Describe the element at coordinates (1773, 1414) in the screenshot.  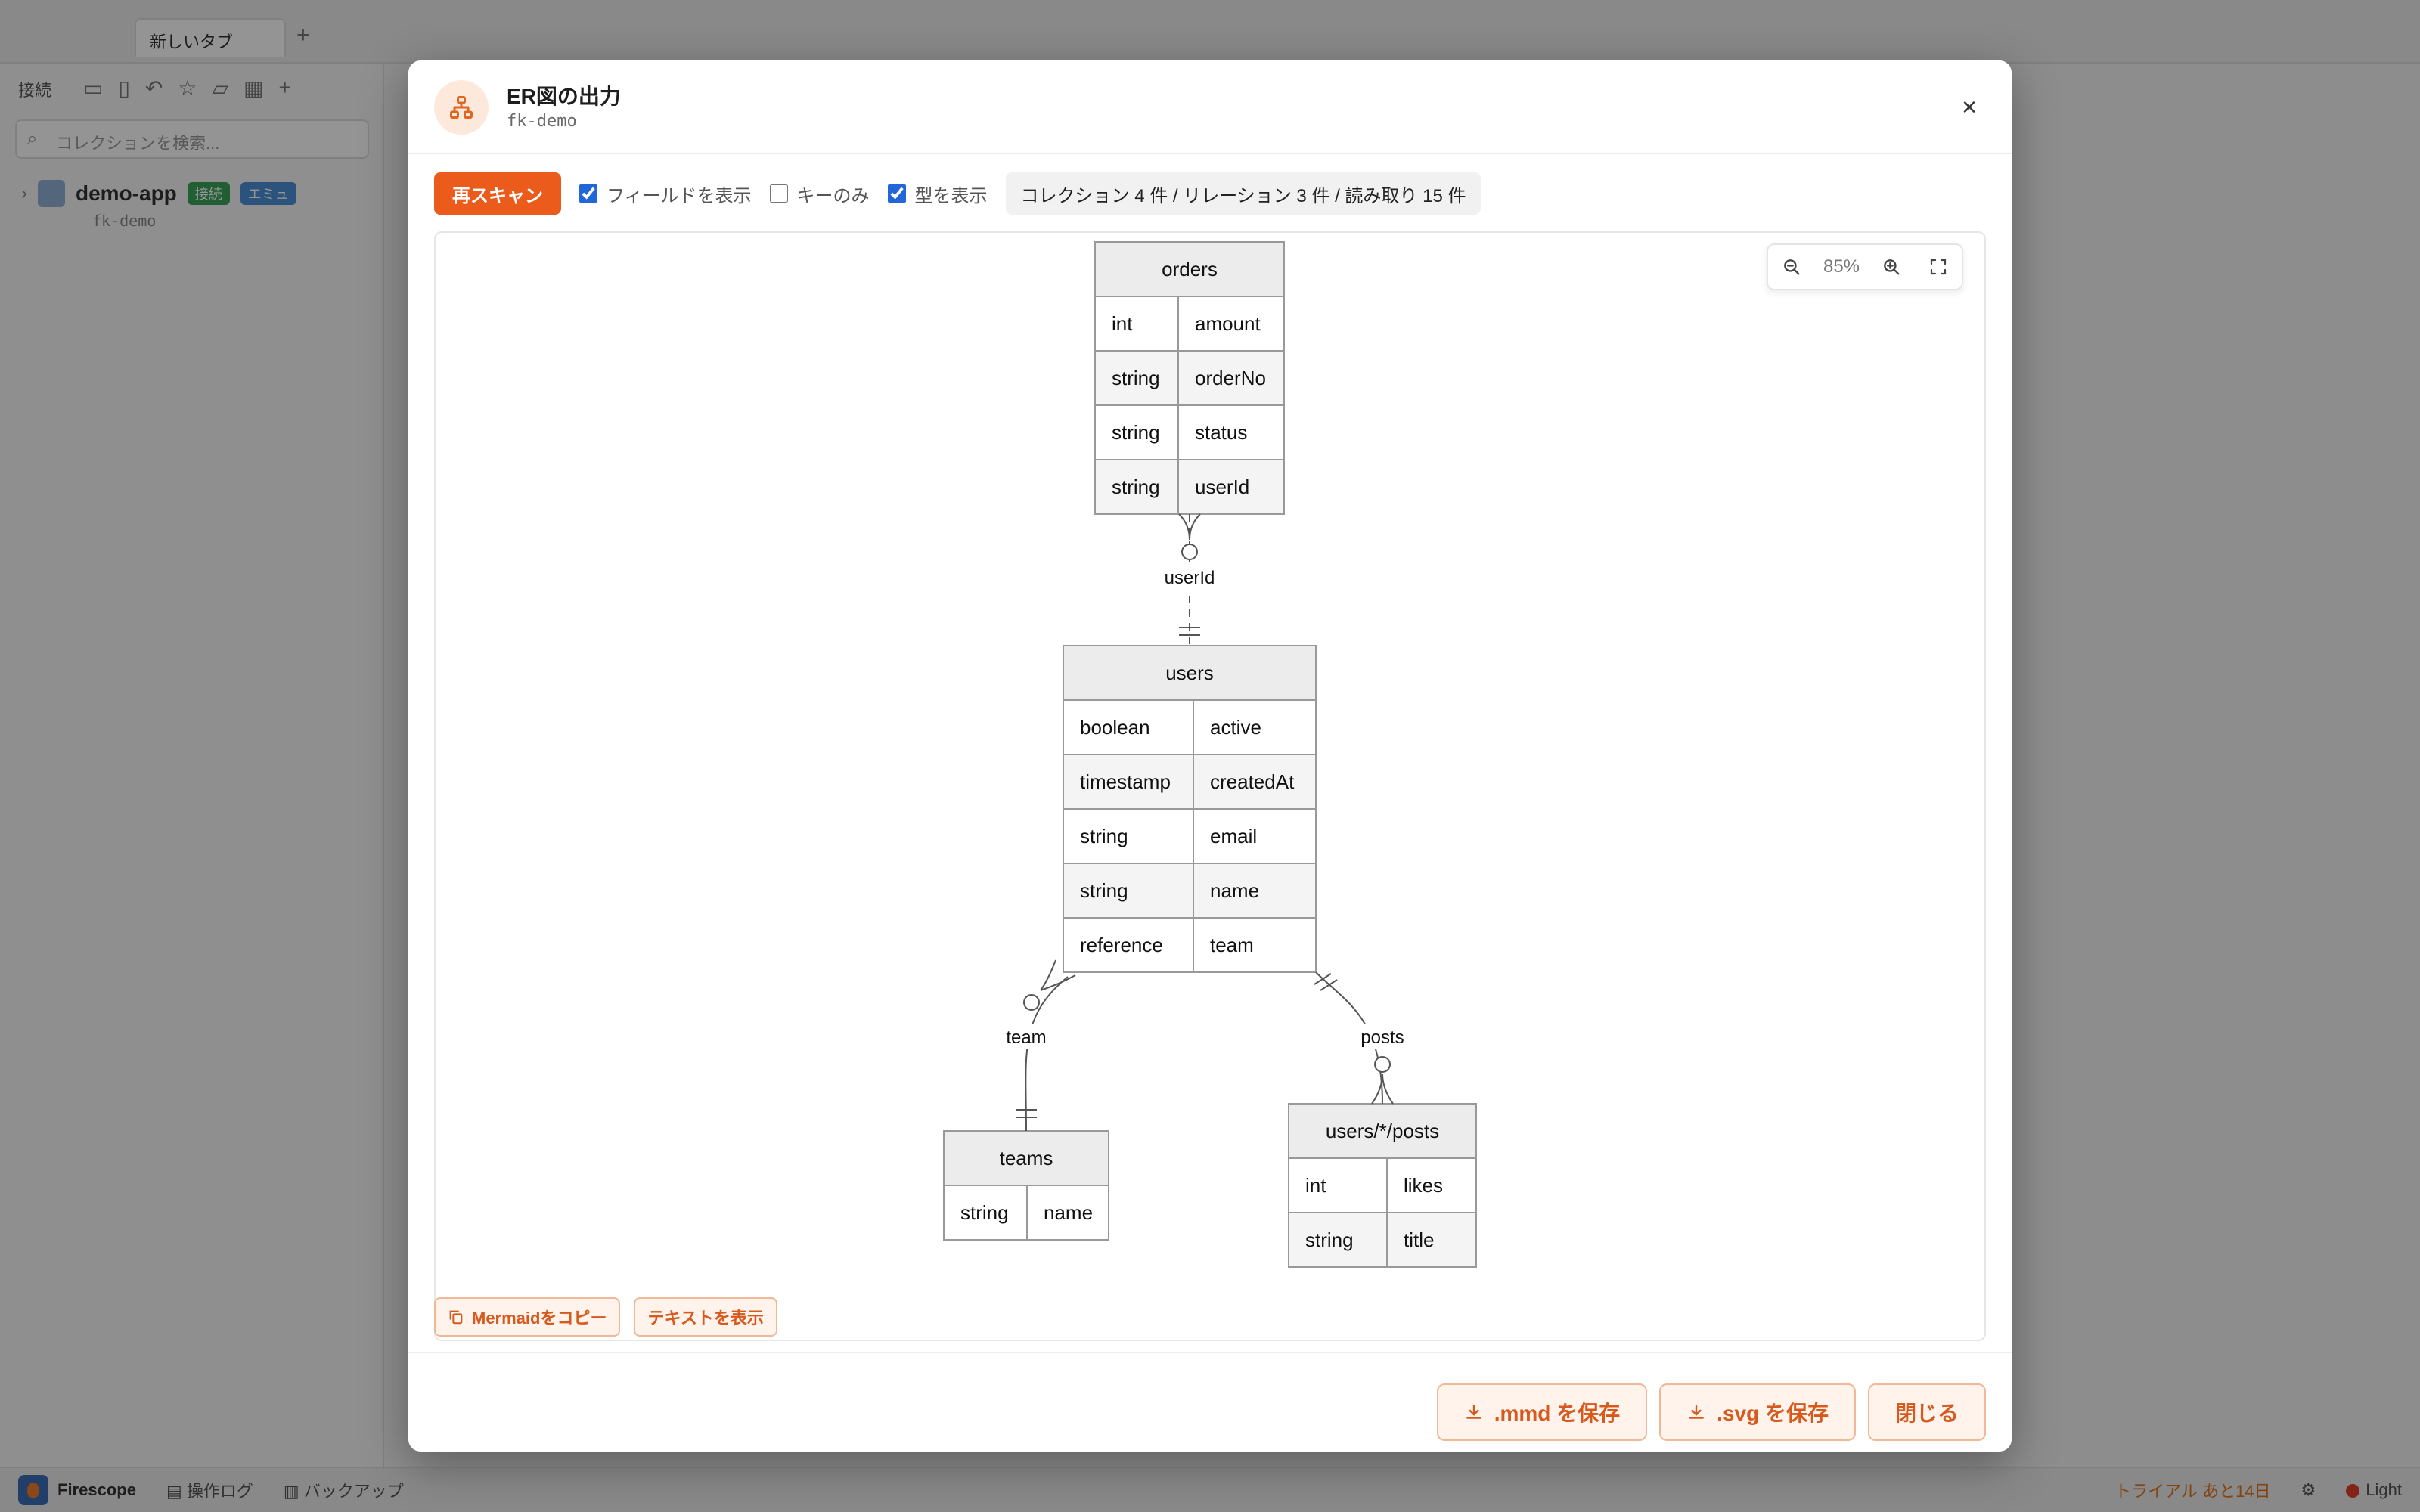
I see `save-svg-label: .svg を保存` at that location.